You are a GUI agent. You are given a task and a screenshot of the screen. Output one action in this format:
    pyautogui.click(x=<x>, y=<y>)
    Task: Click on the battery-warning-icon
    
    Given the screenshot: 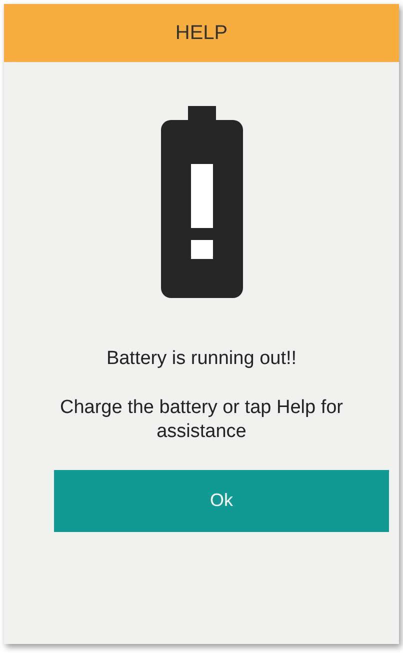 What is the action you would take?
    pyautogui.click(x=201, y=202)
    